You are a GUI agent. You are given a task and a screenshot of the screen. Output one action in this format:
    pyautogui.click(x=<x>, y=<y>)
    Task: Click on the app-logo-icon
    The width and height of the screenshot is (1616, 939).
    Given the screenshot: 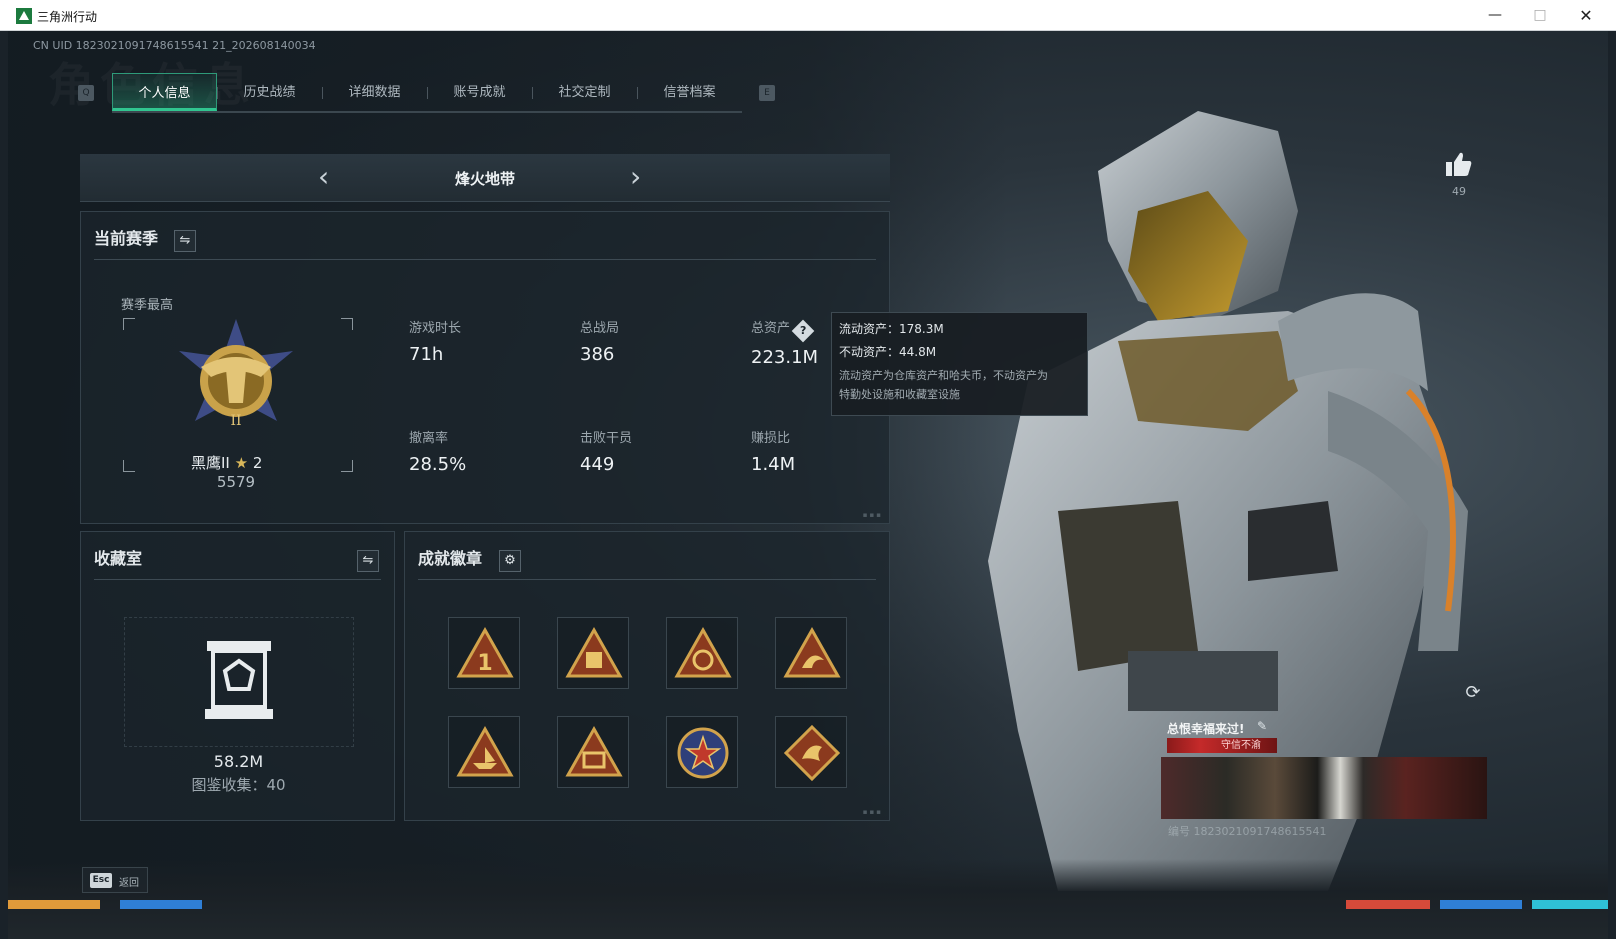 What is the action you would take?
    pyautogui.click(x=24, y=16)
    